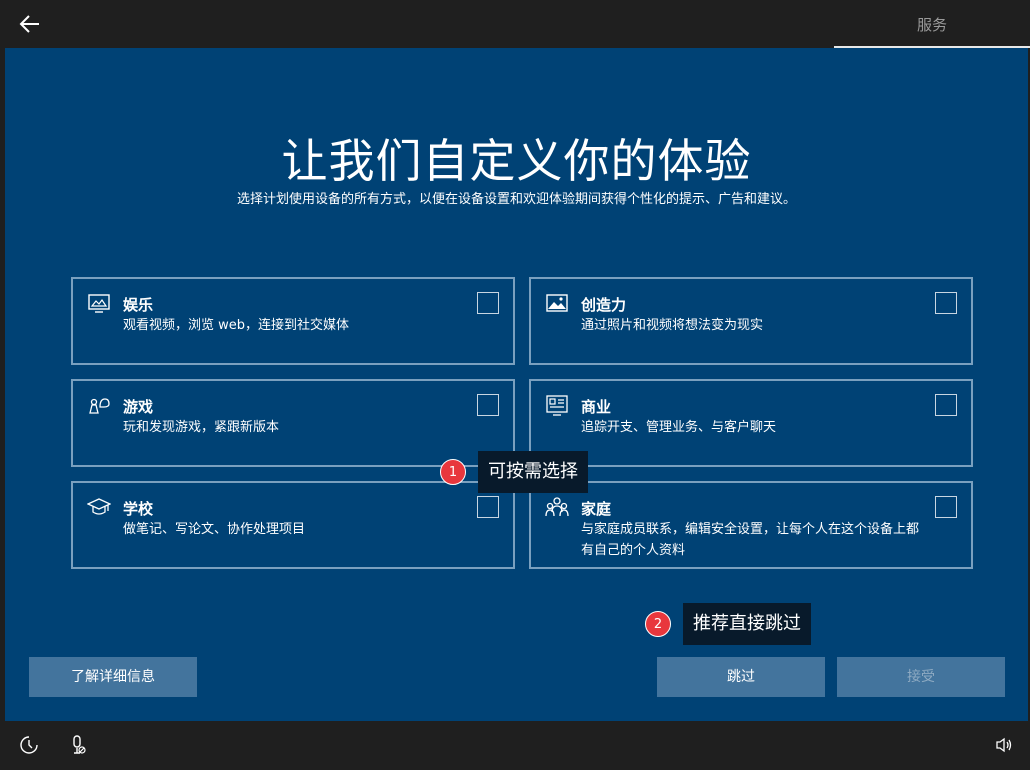  I want to click on annotation-text: 可按需选择, so click(533, 472).